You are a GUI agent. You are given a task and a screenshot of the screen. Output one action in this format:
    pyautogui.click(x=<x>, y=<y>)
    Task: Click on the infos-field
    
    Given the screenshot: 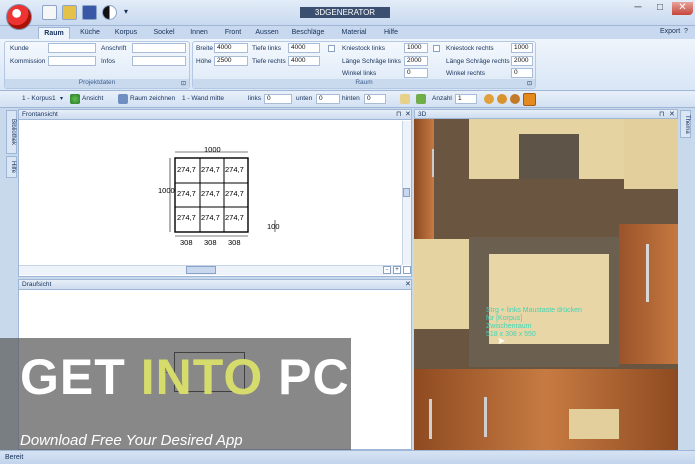 What is the action you would take?
    pyautogui.click(x=159, y=61)
    